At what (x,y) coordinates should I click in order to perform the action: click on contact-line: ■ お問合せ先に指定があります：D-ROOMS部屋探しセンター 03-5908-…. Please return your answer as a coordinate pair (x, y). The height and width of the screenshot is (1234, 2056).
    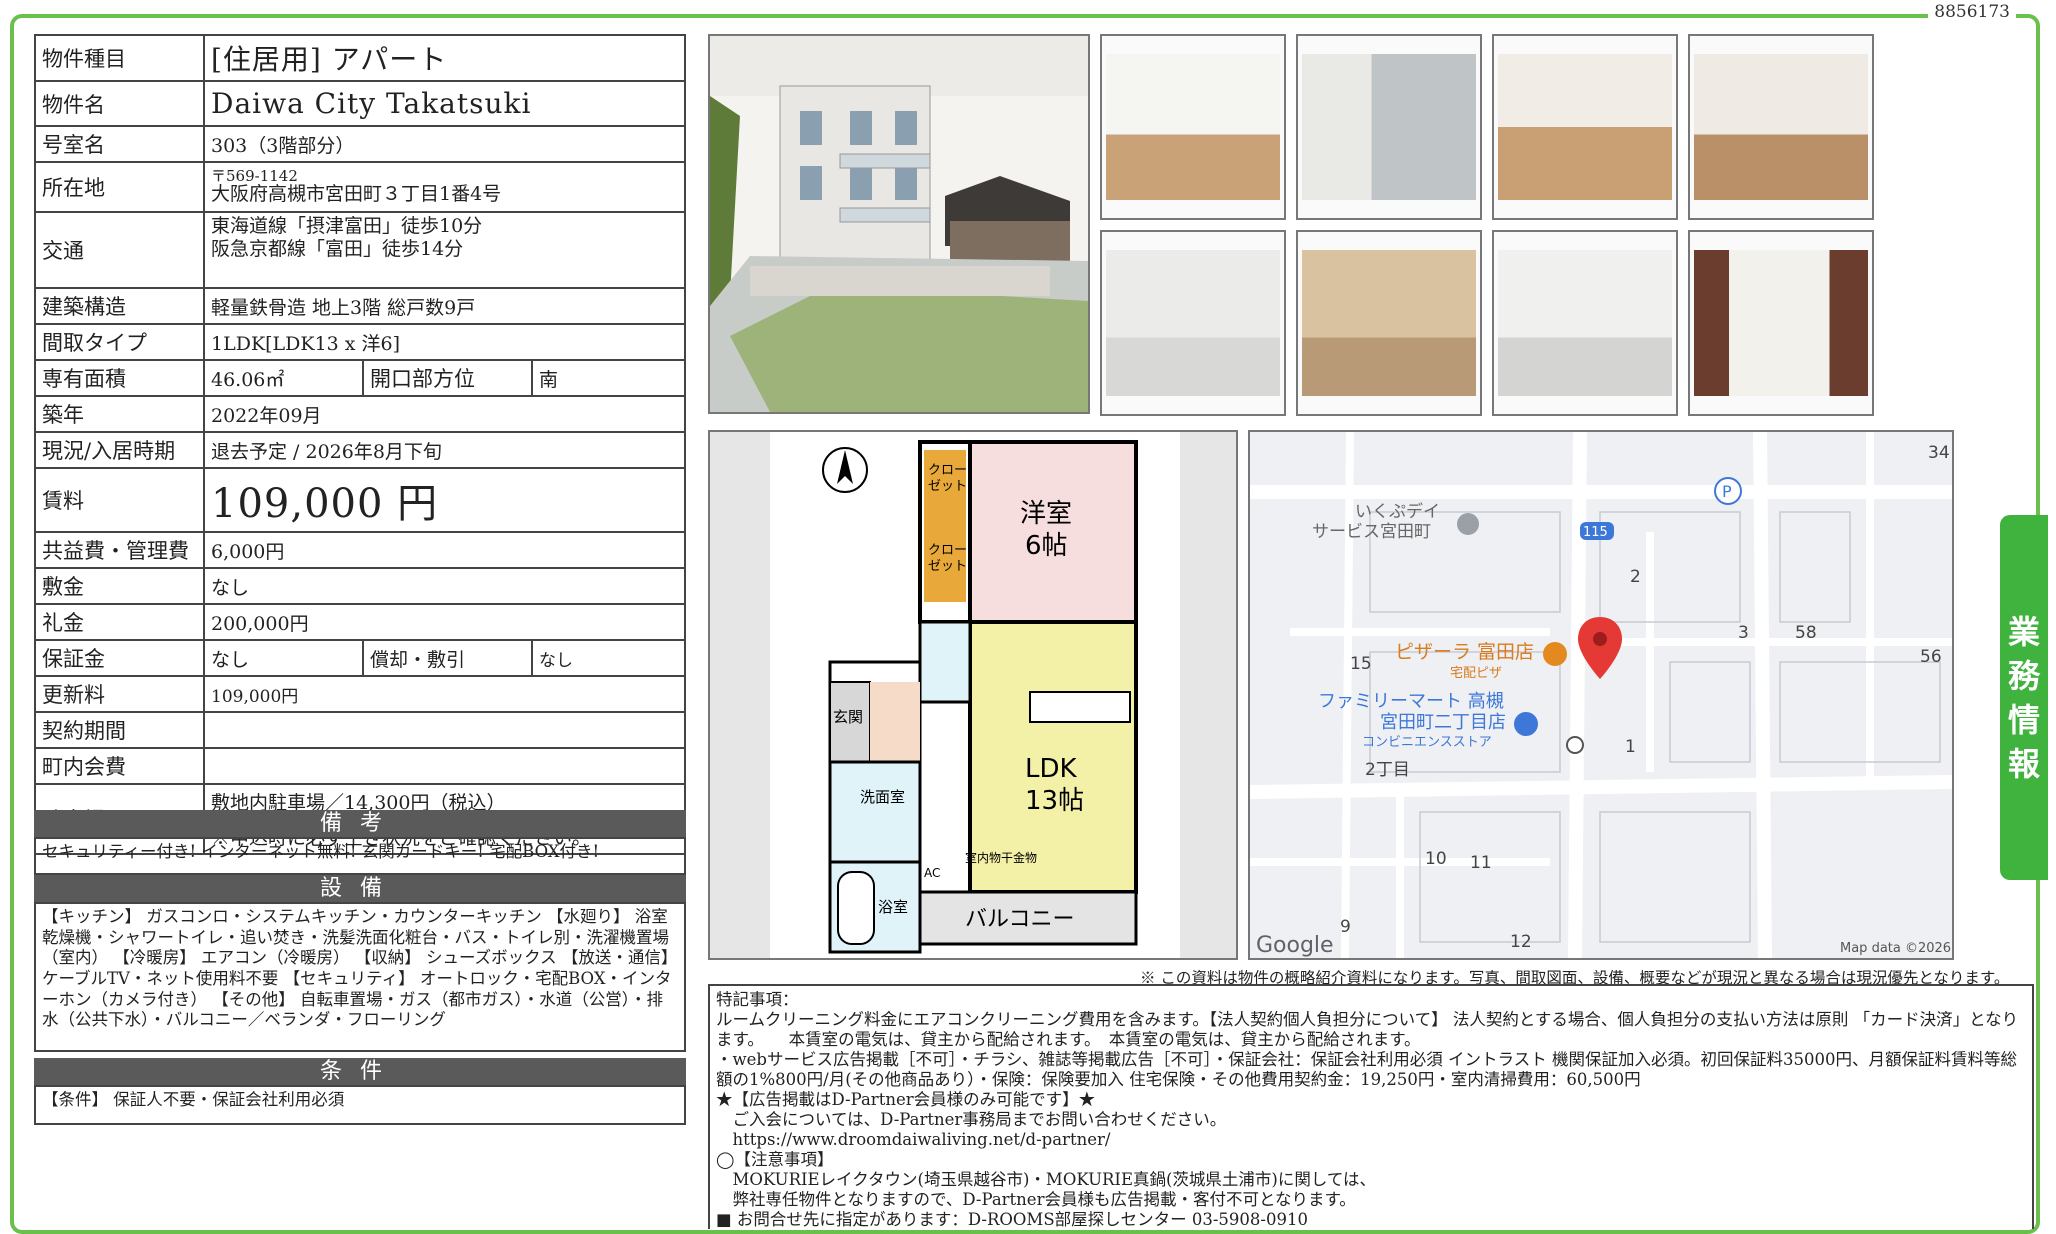
    Looking at the image, I should click on (1012, 1219).